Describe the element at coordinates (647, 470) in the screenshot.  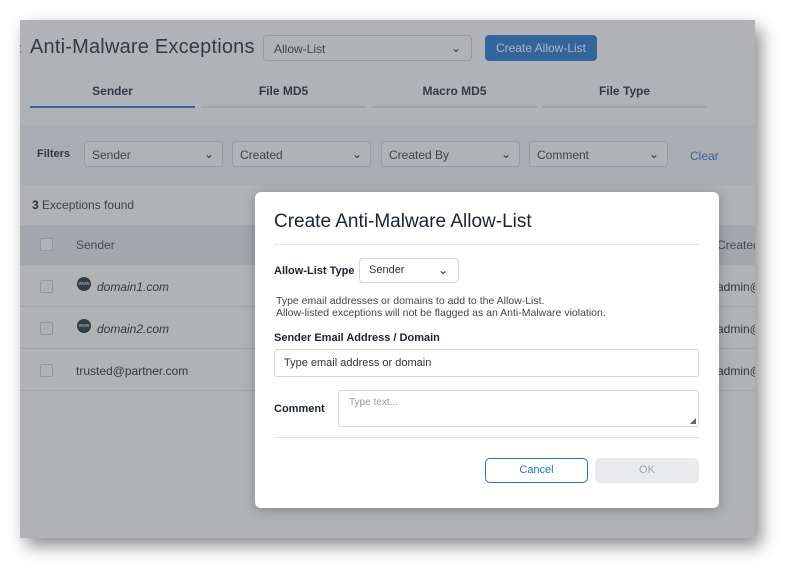
I see `ok-button: OK` at that location.